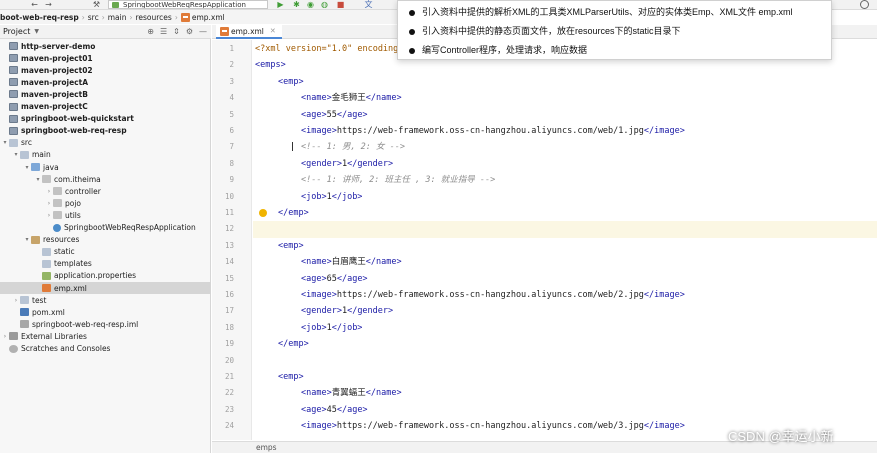 The height and width of the screenshot is (453, 877). What do you see at coordinates (105, 155) in the screenshot?
I see `tree-item: ▾ main` at bounding box center [105, 155].